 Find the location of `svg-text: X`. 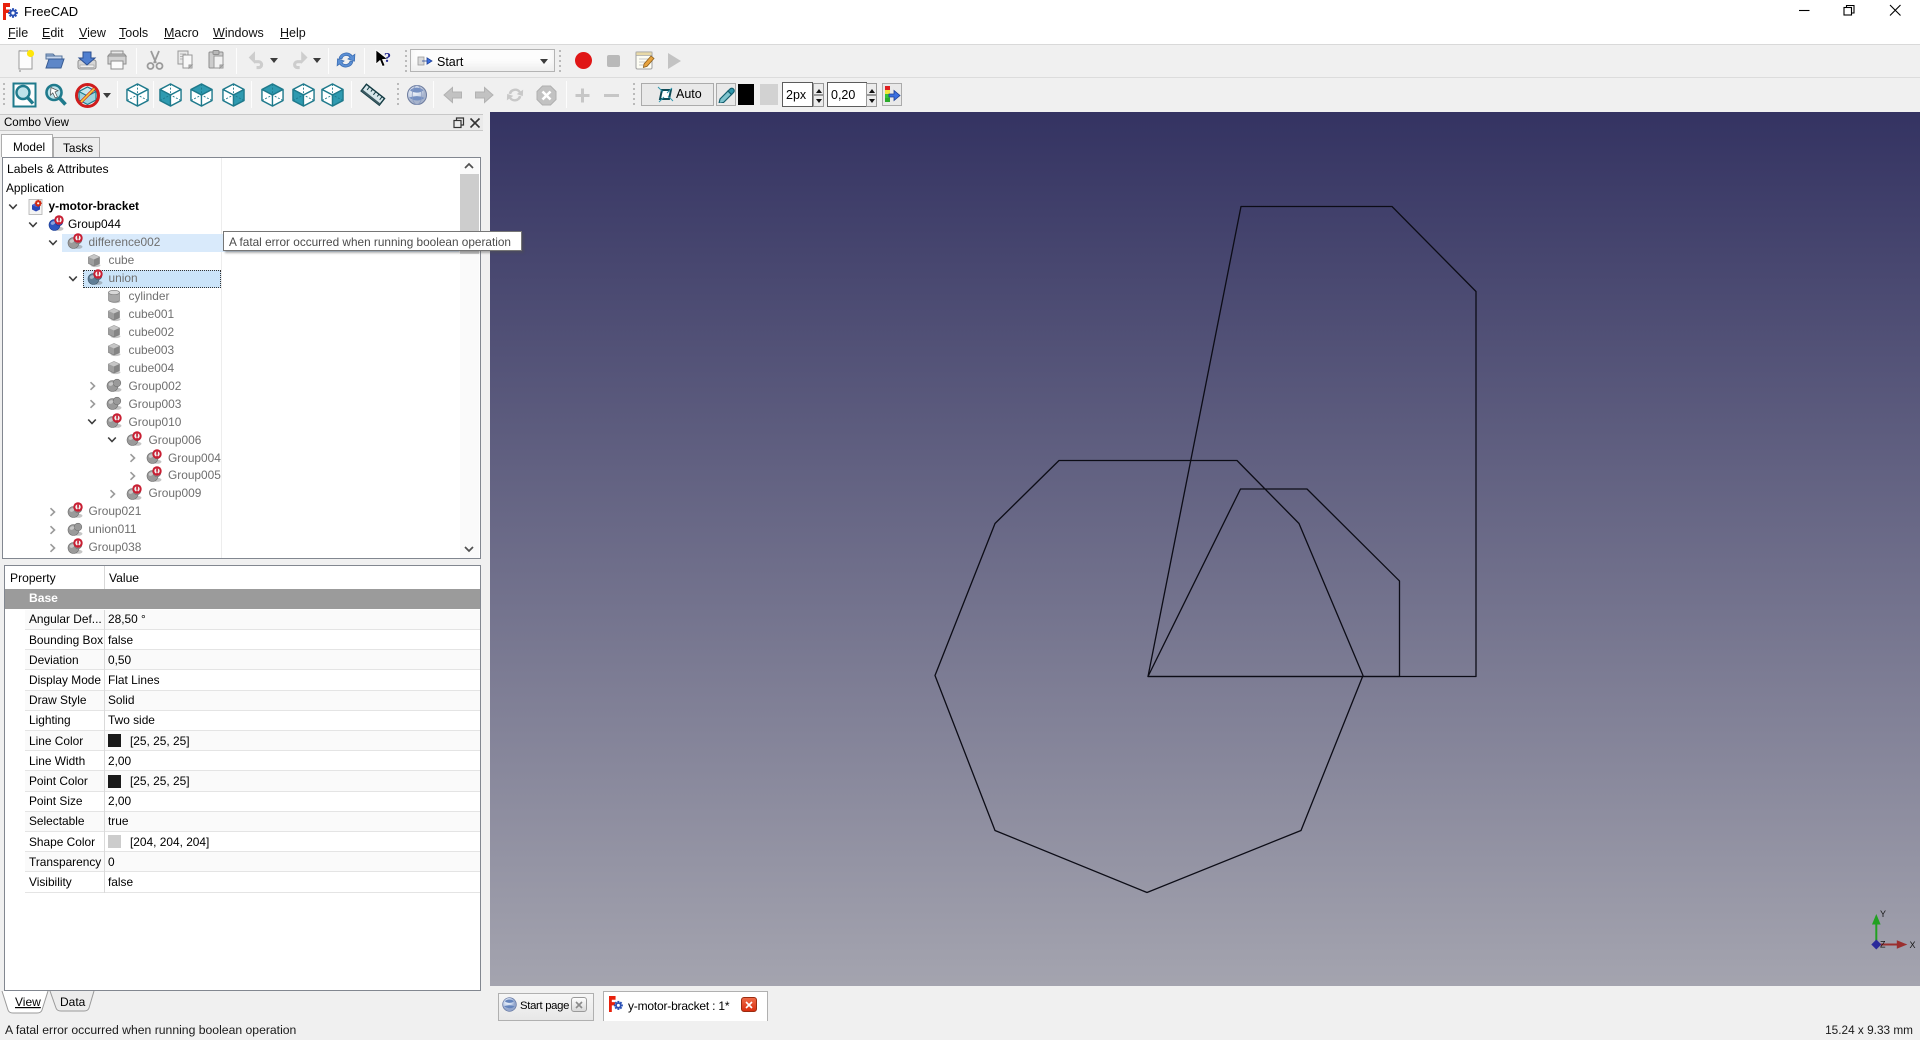

svg-text: X is located at coordinates (1913, 945).